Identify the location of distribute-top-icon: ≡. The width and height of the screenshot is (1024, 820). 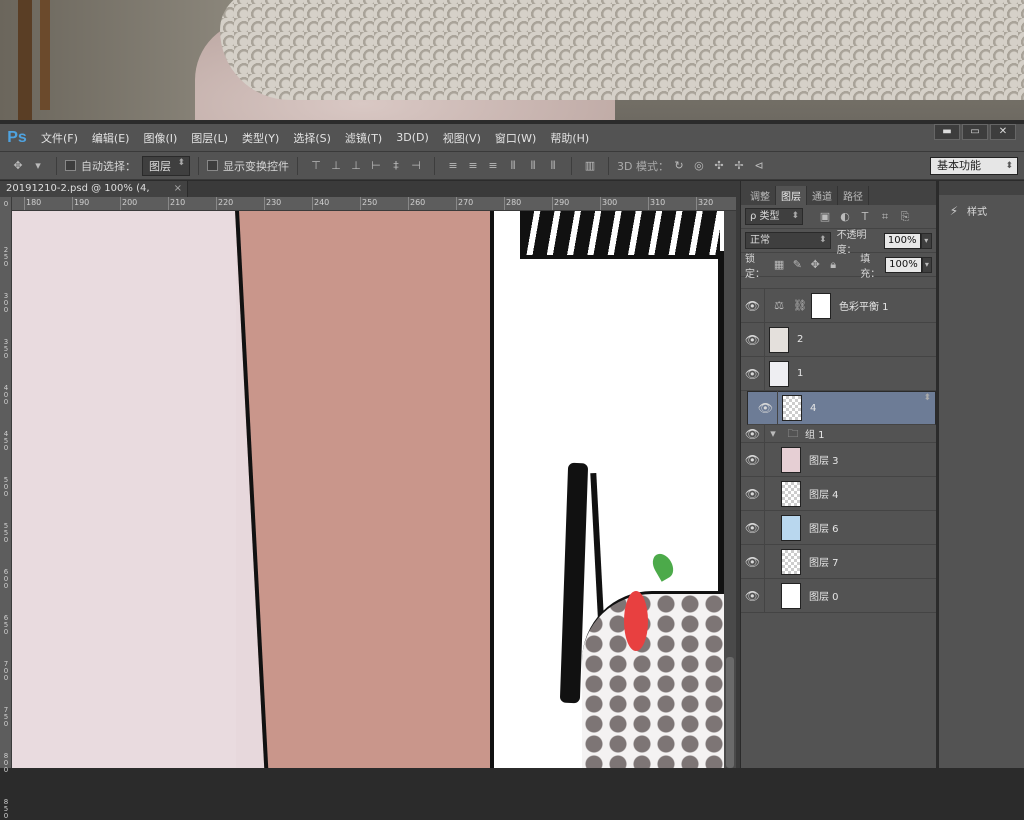
(453, 165).